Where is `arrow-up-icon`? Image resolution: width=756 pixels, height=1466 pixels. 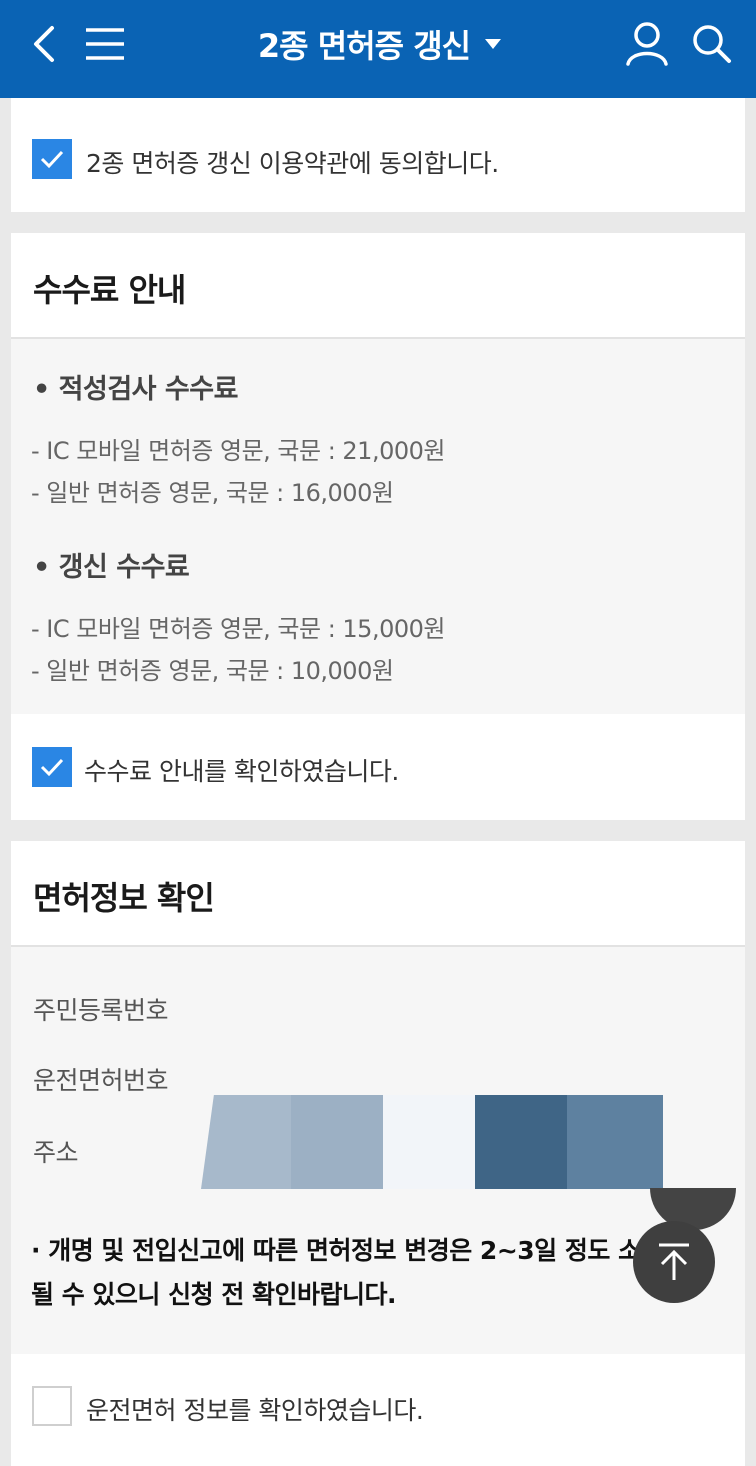 arrow-up-icon is located at coordinates (674, 1261).